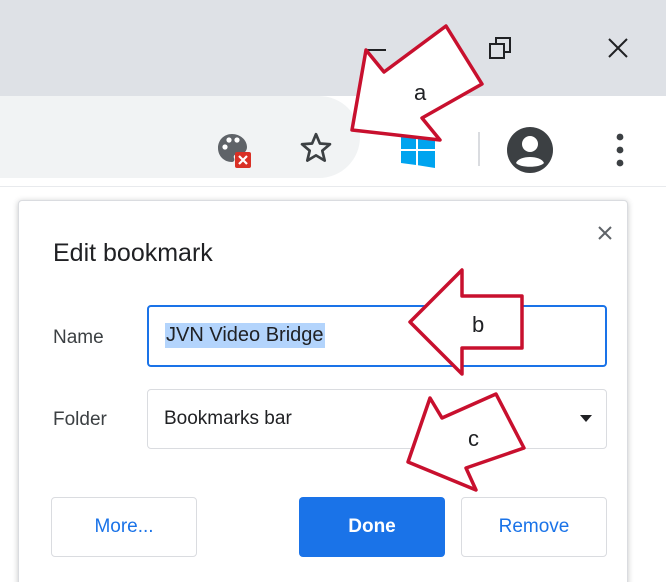  I want to click on folder-label: Folder, so click(80, 419).